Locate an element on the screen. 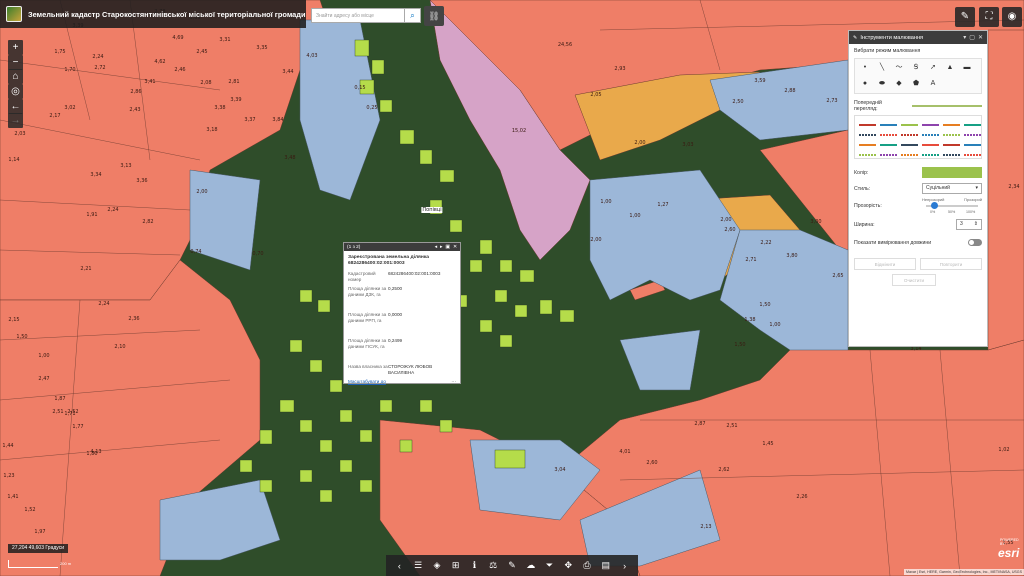  next-extent-button: → is located at coordinates (15, 120).